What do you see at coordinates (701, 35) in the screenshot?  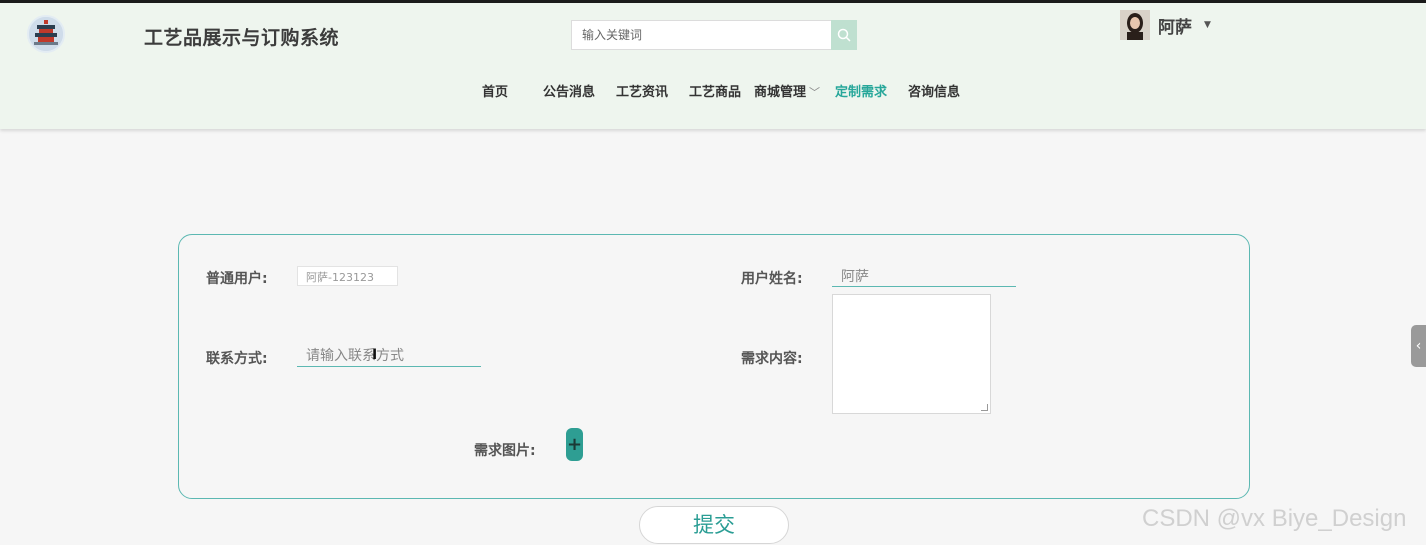 I see `search-input` at bounding box center [701, 35].